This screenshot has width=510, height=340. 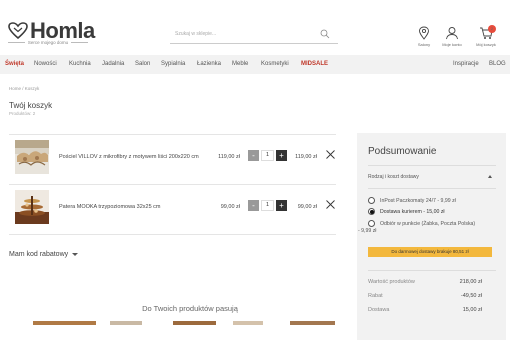 What do you see at coordinates (402, 151) in the screenshot?
I see `summary-title: Podsumowanie` at bounding box center [402, 151].